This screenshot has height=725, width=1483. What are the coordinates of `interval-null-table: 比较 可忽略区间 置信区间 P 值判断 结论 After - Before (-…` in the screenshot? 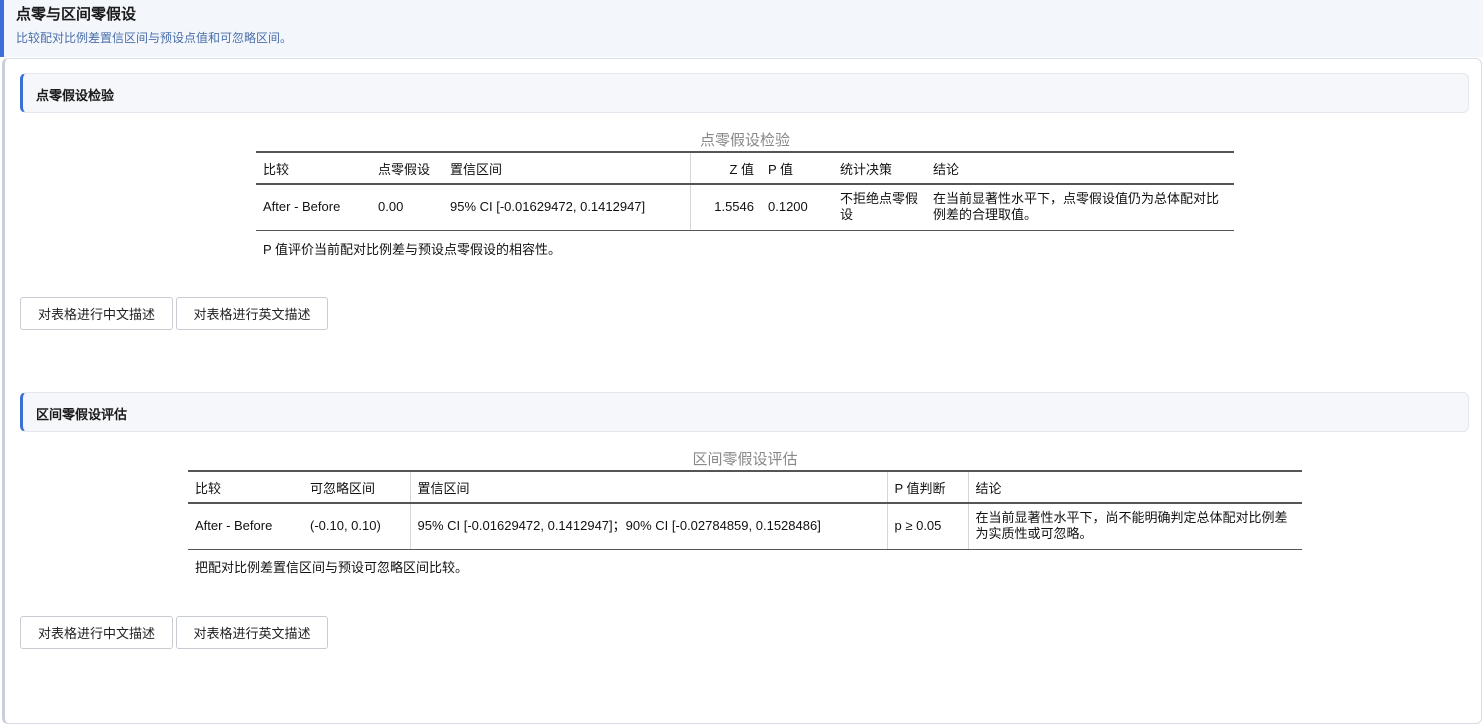 It's located at (745, 510).